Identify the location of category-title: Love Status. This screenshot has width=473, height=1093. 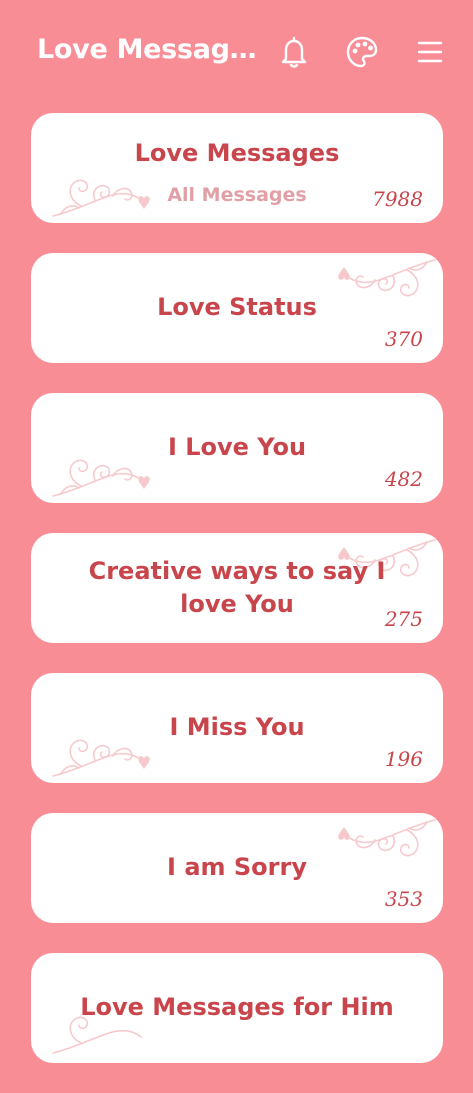
(237, 307).